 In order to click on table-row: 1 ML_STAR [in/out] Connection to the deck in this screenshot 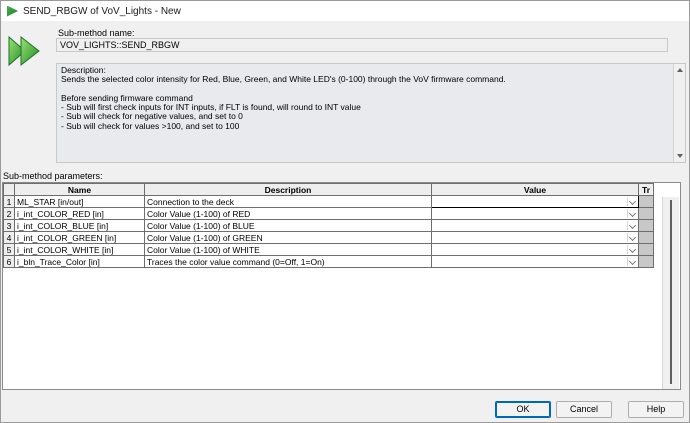, I will do `click(328, 201)`.